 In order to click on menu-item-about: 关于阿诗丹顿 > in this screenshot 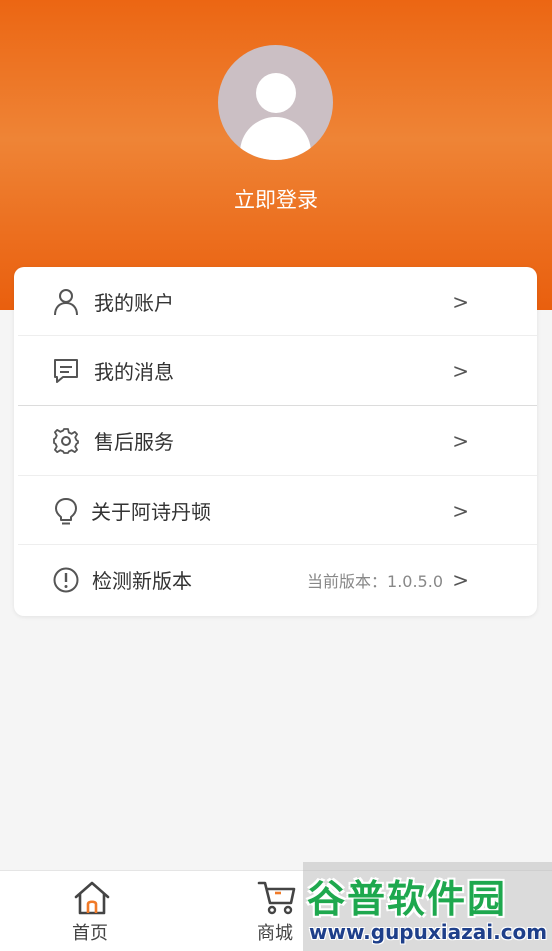, I will do `click(275, 510)`.